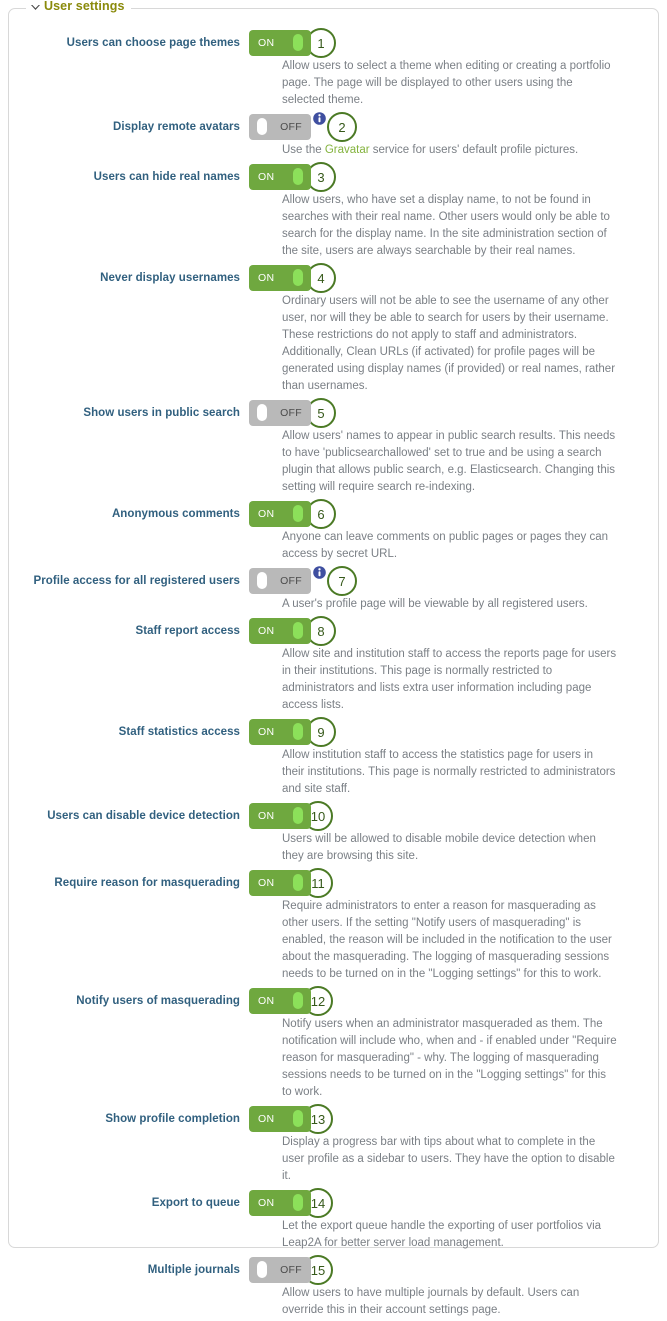  I want to click on setting-label: Export to queue, so click(195, 1203).